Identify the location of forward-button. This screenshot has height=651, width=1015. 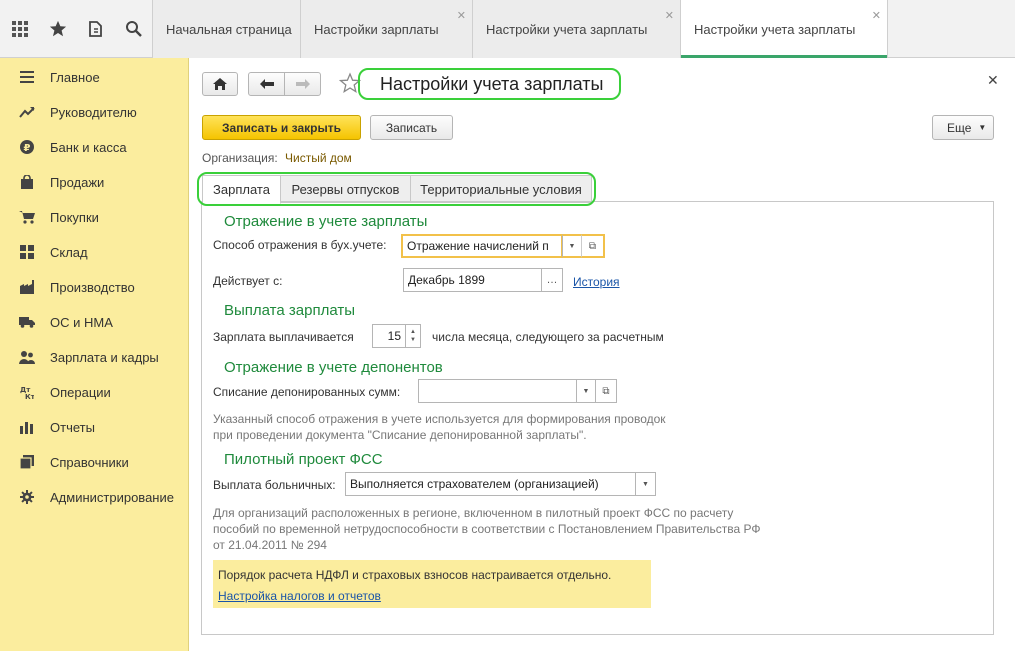
(302, 84).